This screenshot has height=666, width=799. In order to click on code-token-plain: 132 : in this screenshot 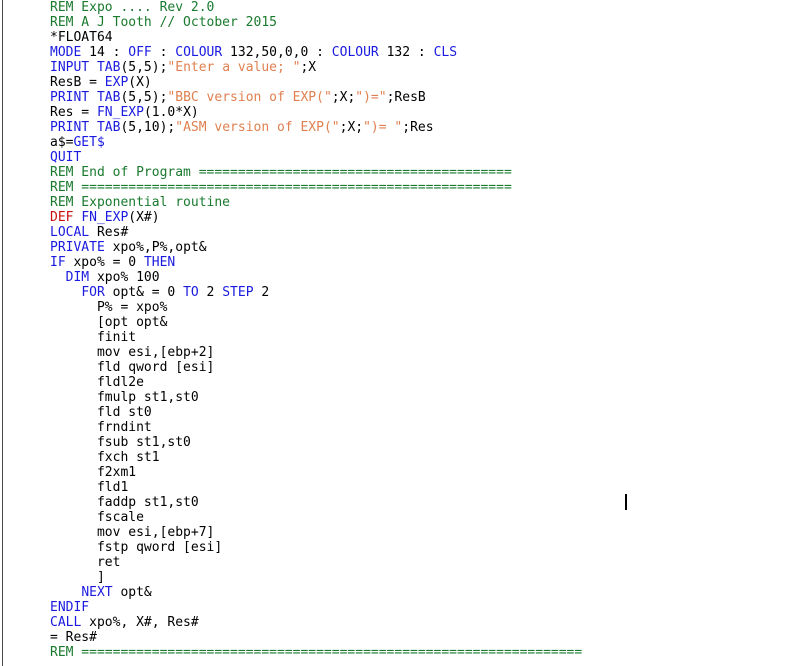, I will do `click(406, 52)`.